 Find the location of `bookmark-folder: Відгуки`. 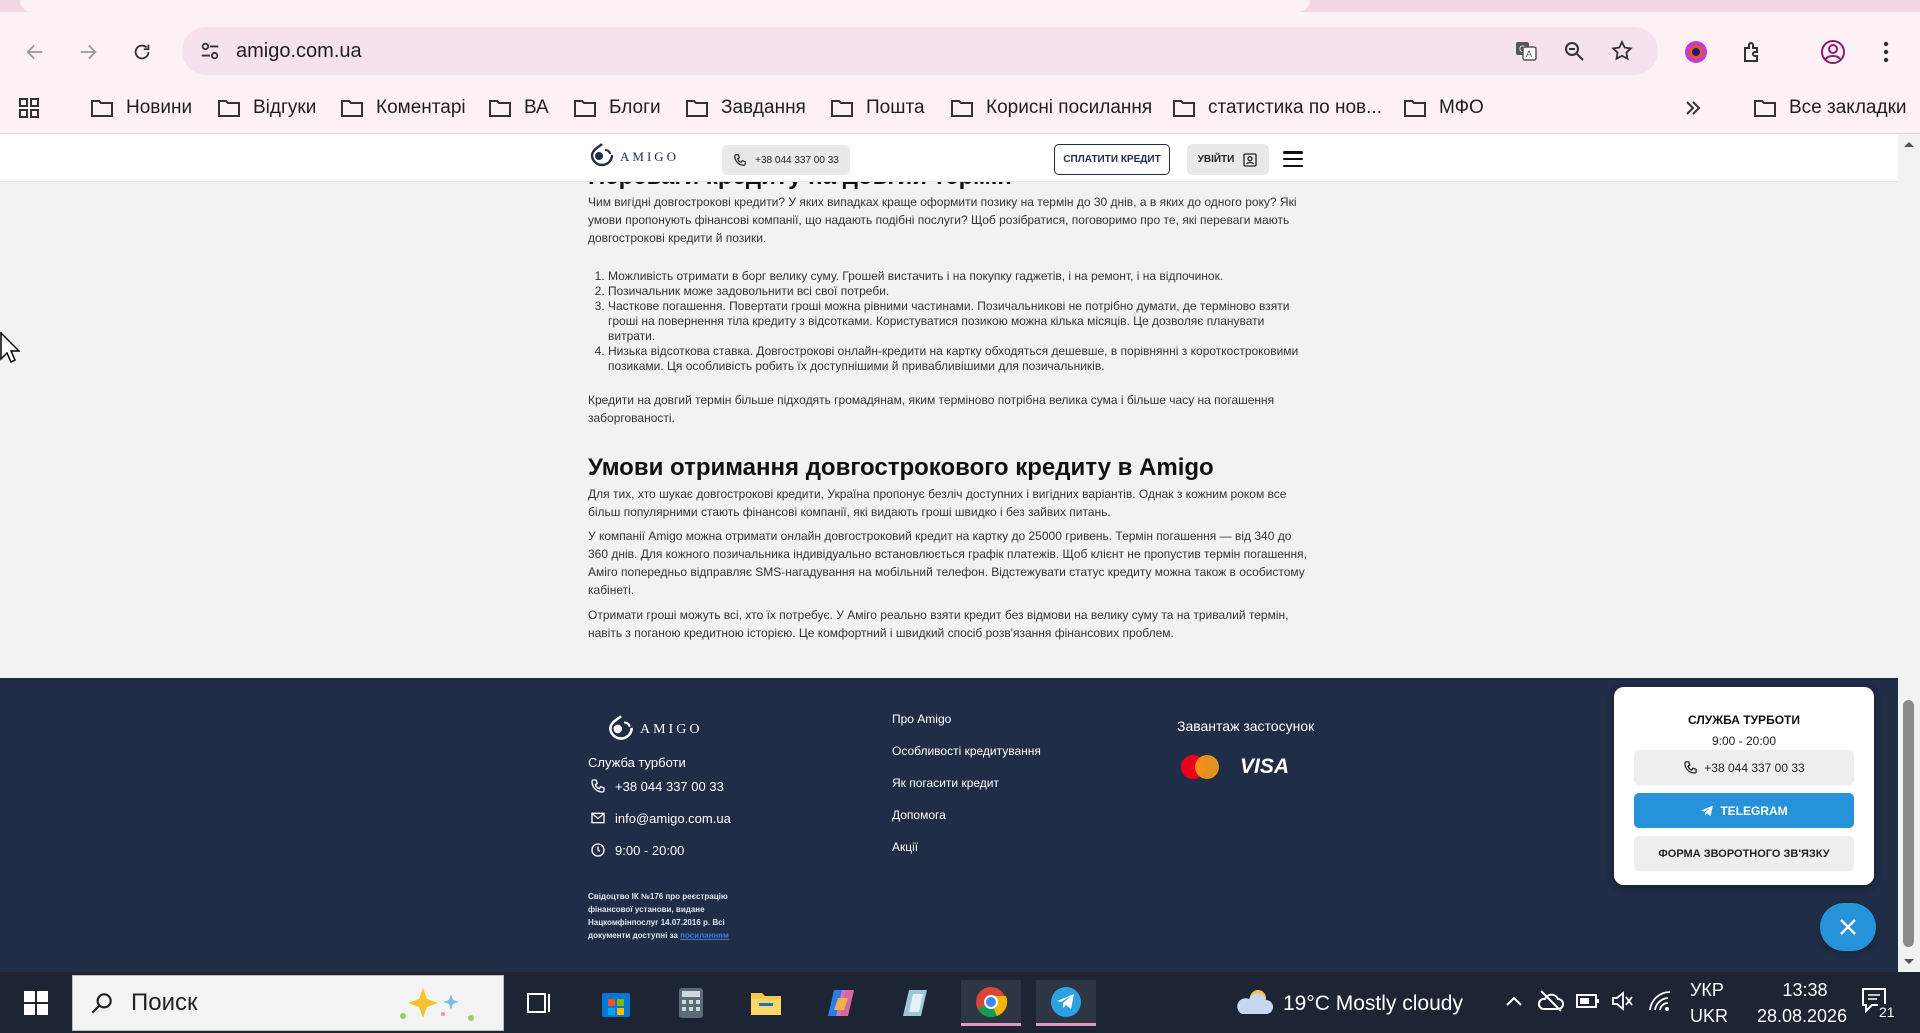

bookmark-folder: Відгуки is located at coordinates (266, 108).